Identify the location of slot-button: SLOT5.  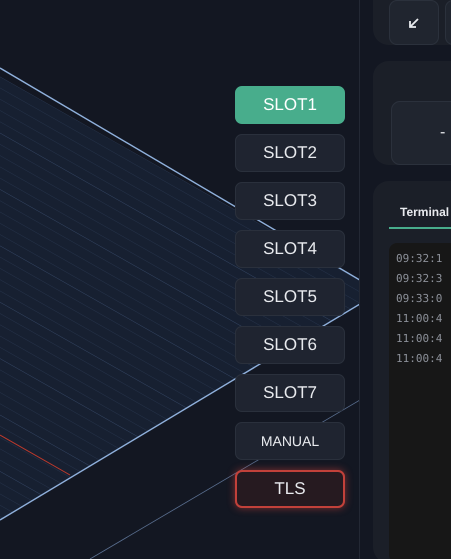
(290, 297).